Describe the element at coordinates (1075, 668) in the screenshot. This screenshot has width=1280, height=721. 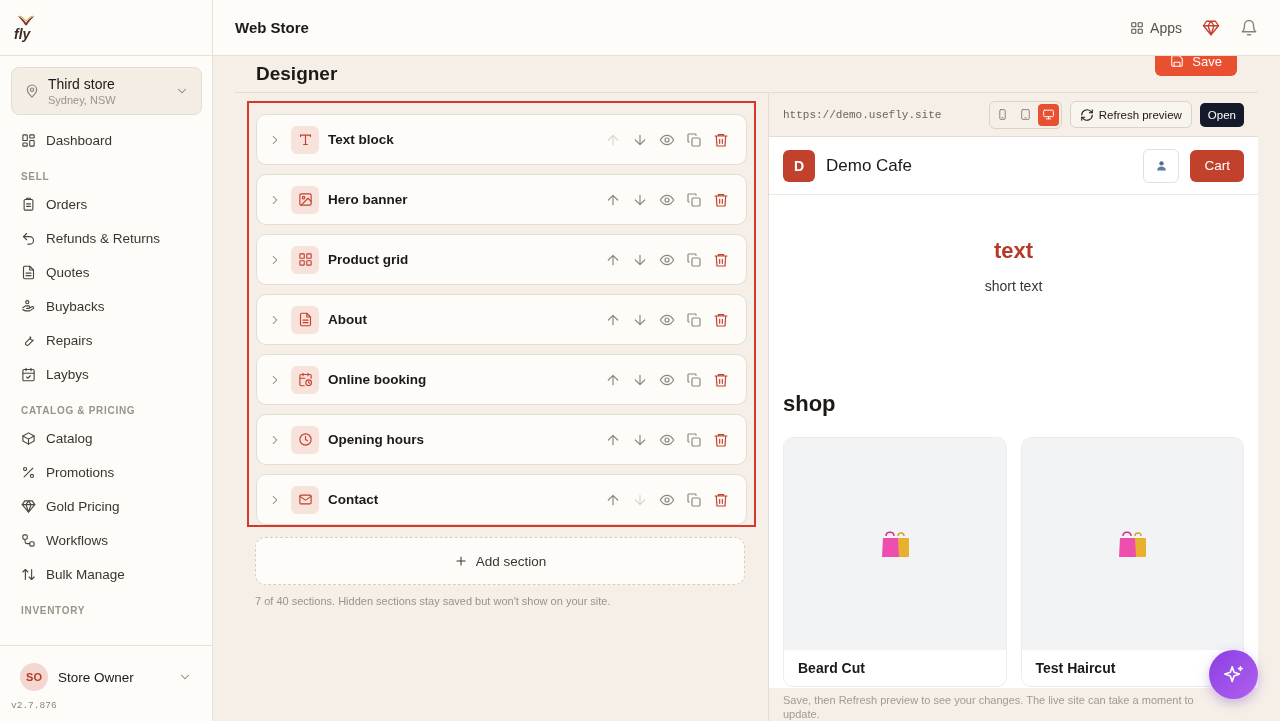
I see `product-name: Test Haircut` at that location.